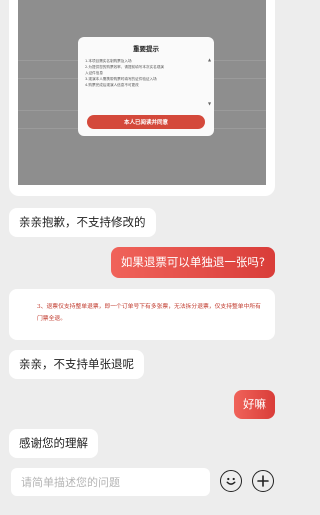 This screenshot has height=515, width=320. I want to click on more-button, so click(263, 481).